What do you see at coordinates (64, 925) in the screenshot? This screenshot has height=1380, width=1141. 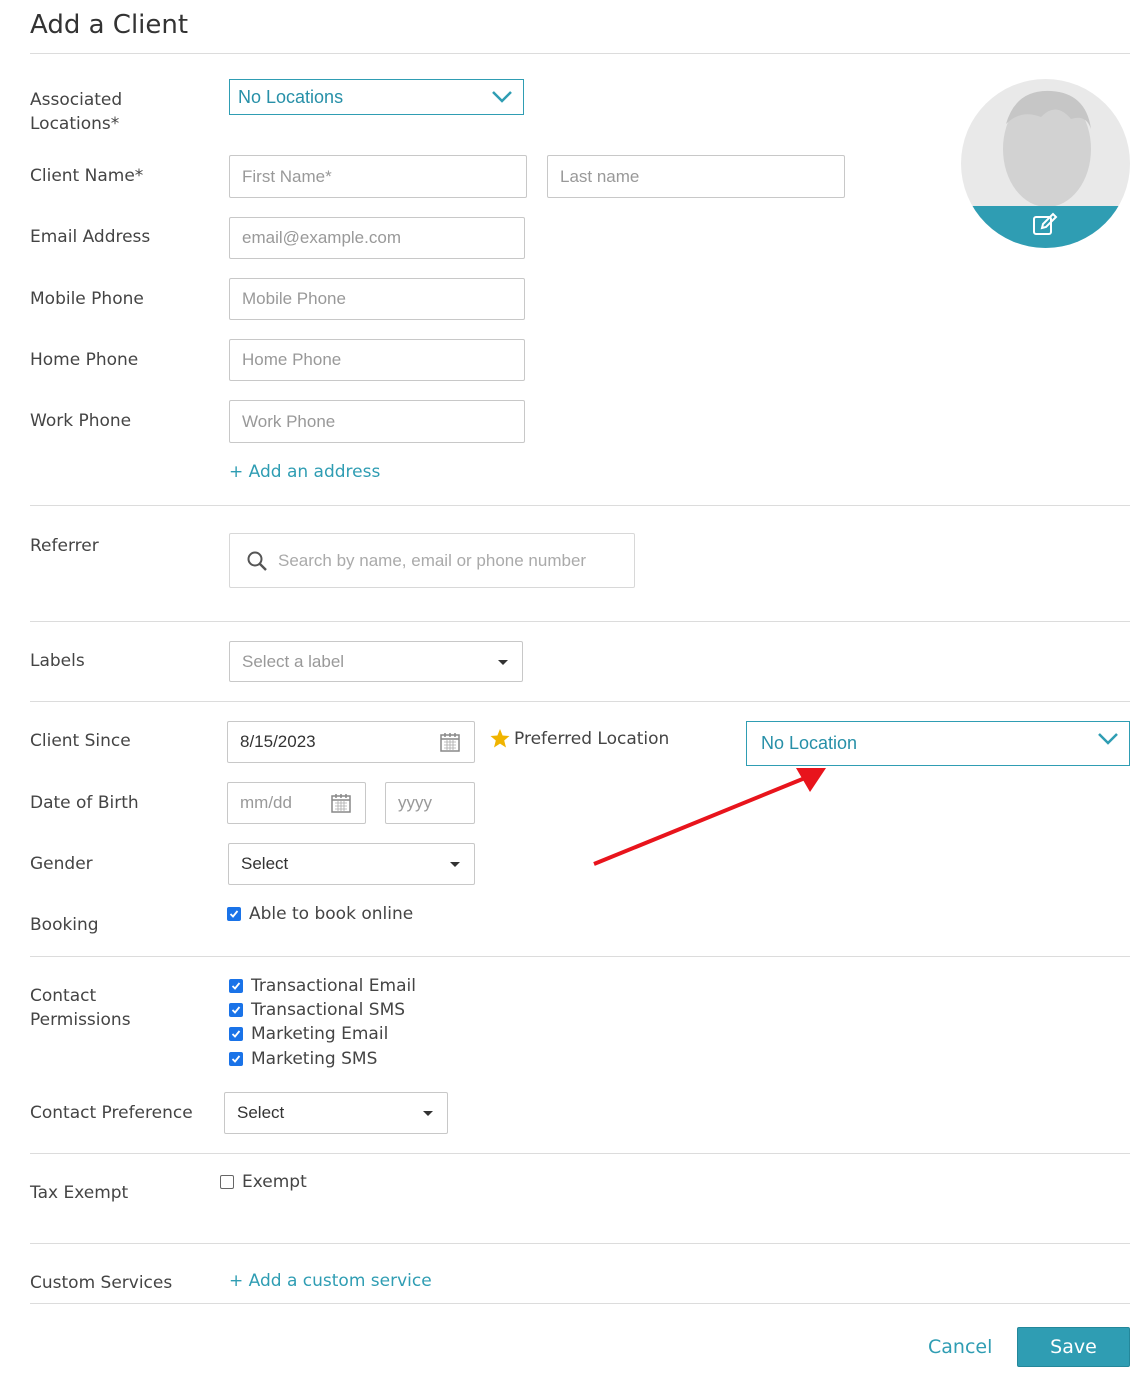 I see `booking-label: Booking` at bounding box center [64, 925].